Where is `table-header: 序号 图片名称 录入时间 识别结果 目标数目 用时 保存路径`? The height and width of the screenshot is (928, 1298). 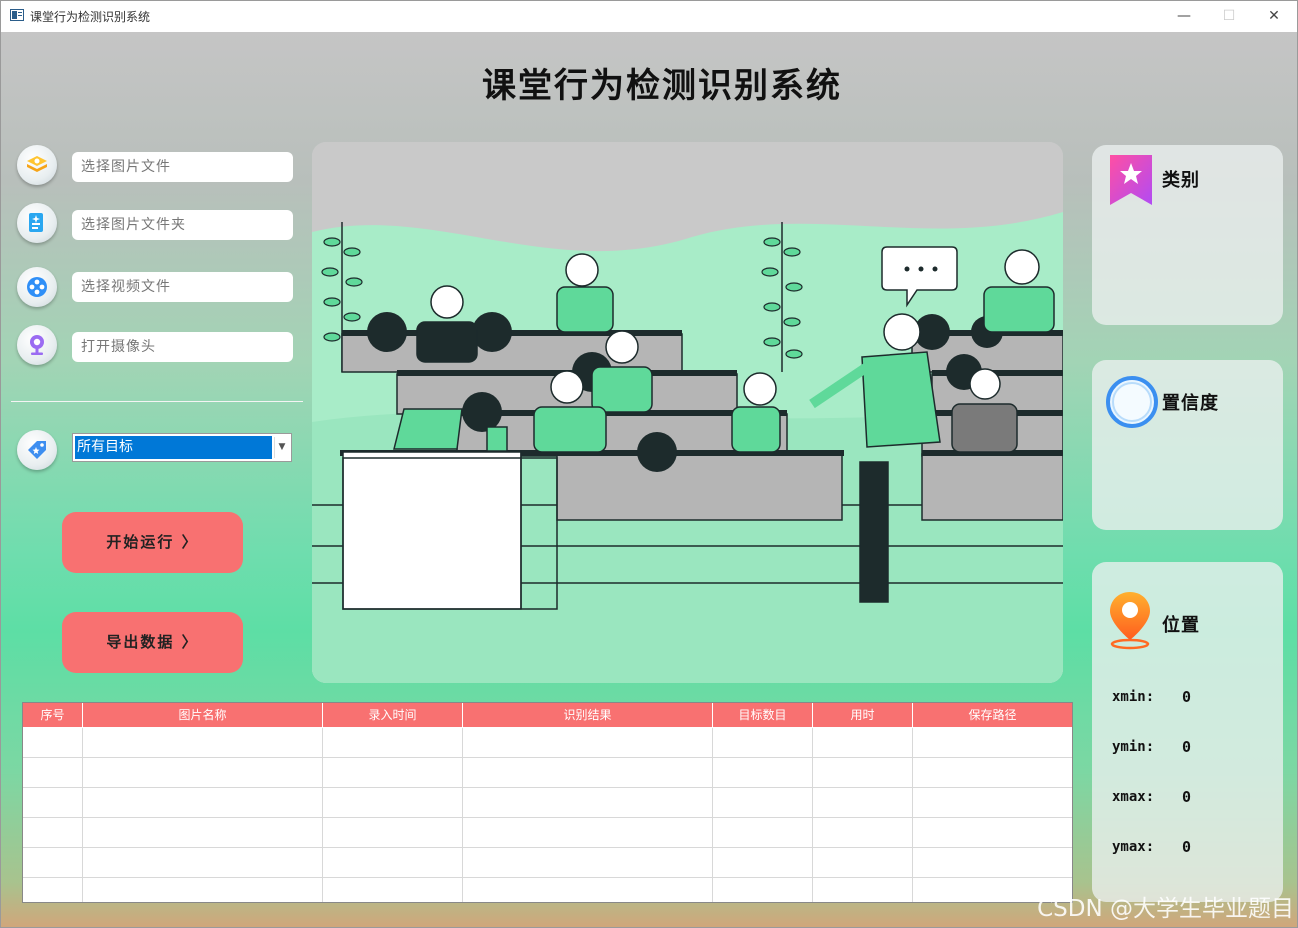 table-header: 序号 图片名称 录入时间 识别结果 目标数目 用时 保存路径 is located at coordinates (547, 715).